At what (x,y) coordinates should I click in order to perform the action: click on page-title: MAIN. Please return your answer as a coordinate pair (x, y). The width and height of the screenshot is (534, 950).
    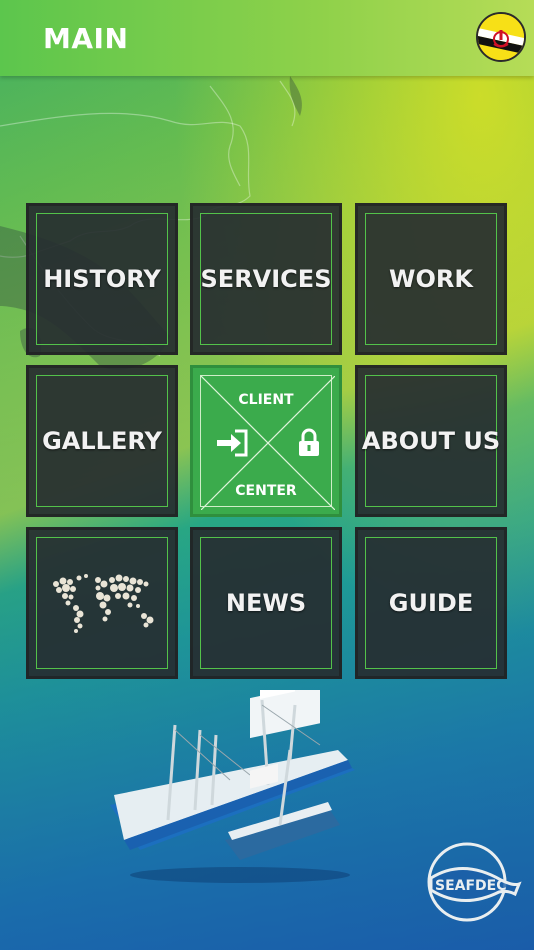
    Looking at the image, I should click on (86, 38).